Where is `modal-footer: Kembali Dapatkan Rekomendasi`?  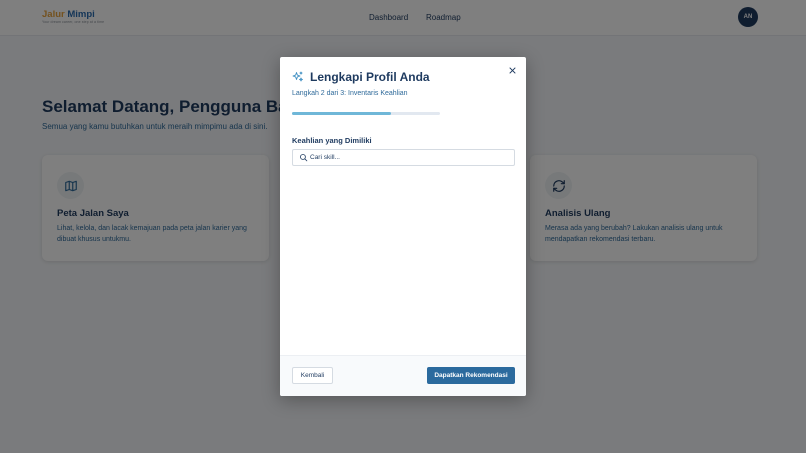 modal-footer: Kembali Dapatkan Rekomendasi is located at coordinates (403, 375).